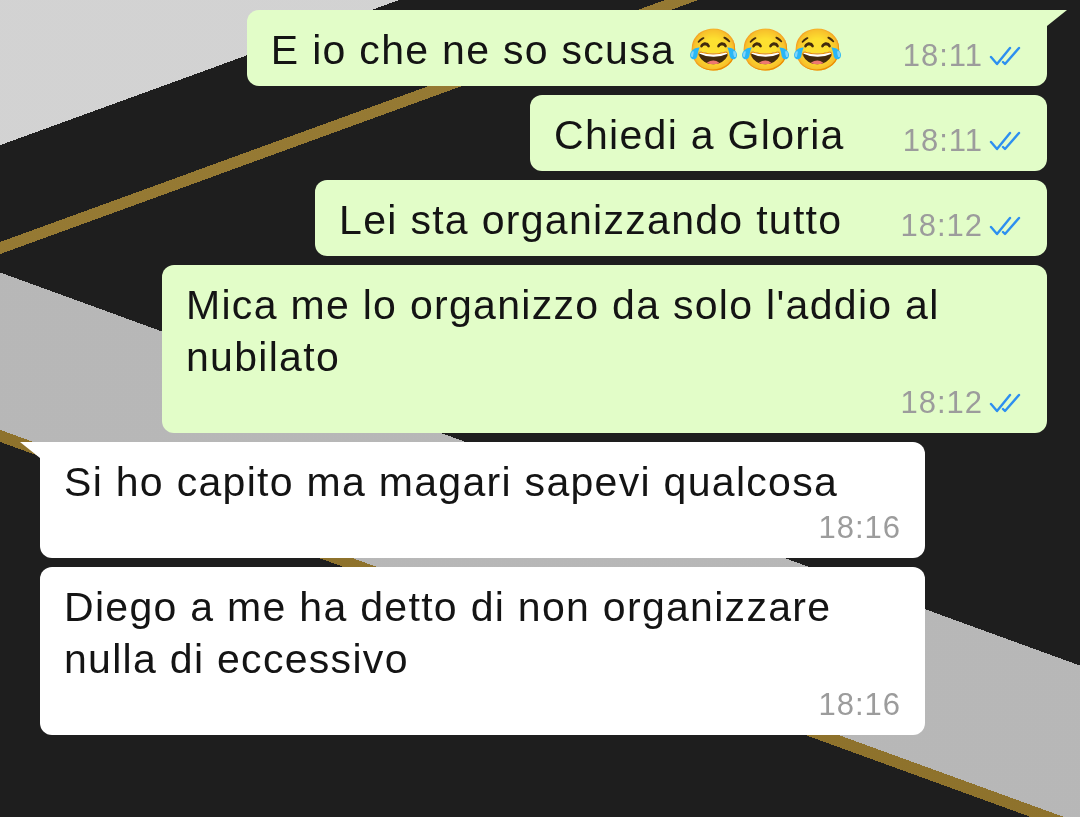  Describe the element at coordinates (699, 135) in the screenshot. I see `message-text: Chiedi a Gloria` at that location.